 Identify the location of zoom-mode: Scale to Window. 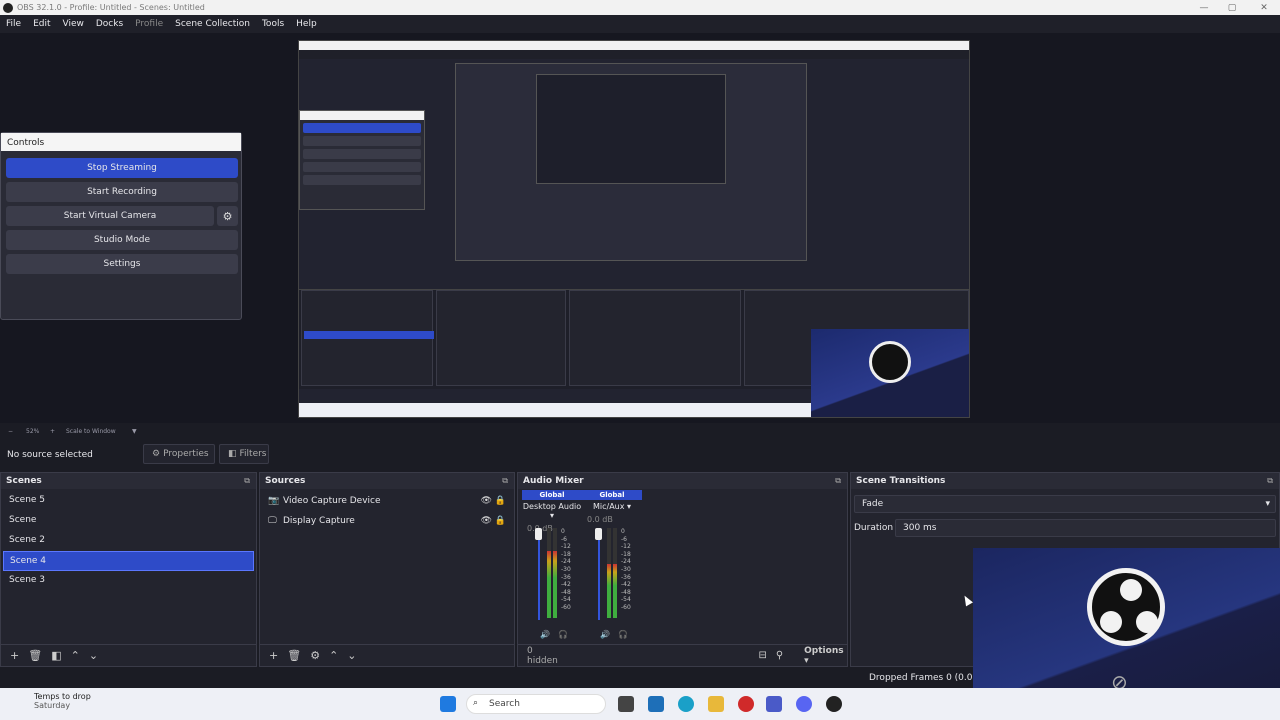
(91, 431).